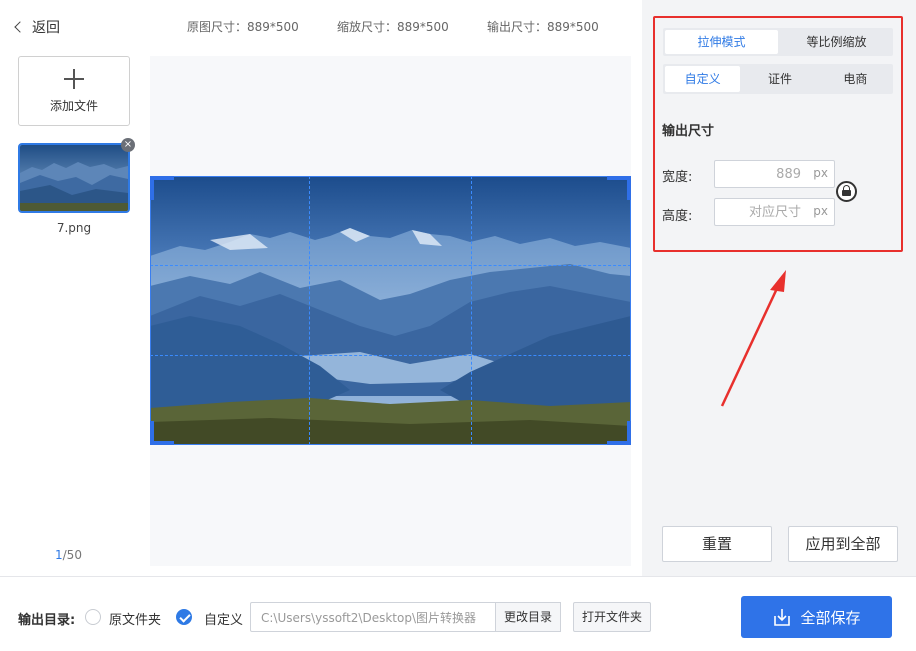 Image resolution: width=916 pixels, height=651 pixels. I want to click on page-current: 1, so click(59, 555).